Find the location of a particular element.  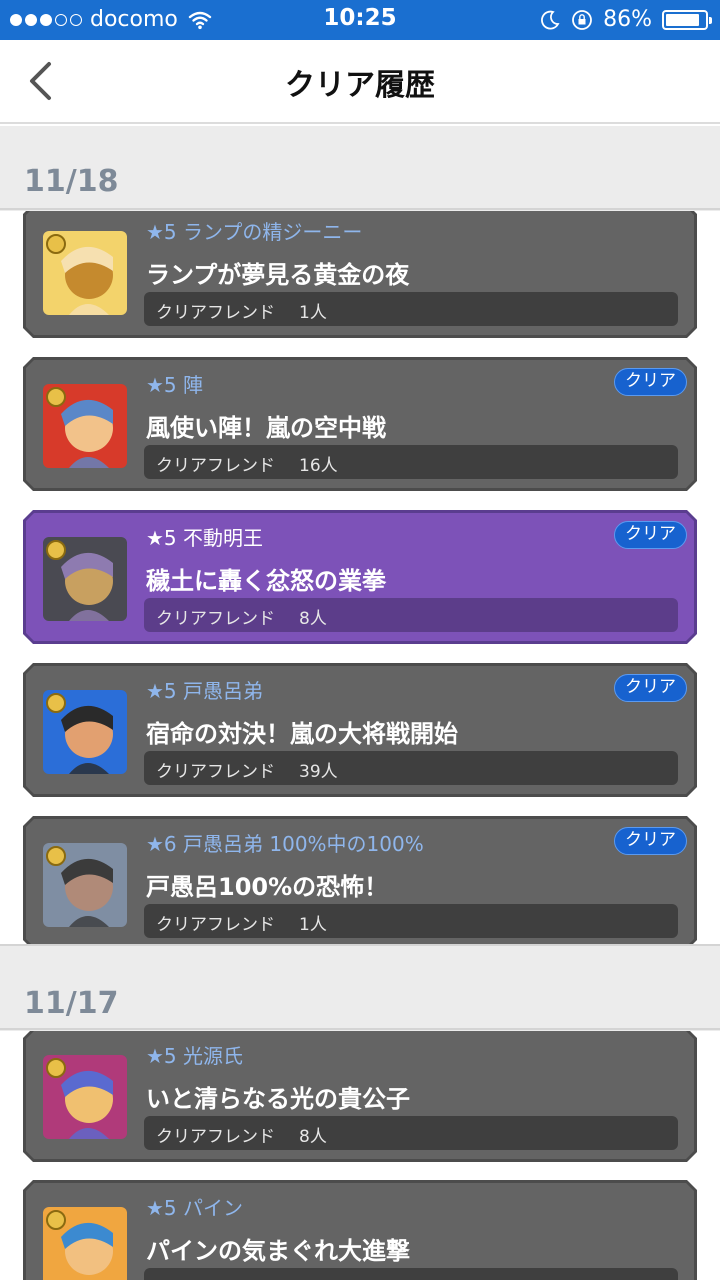

quest-title: 穢土に轟く忿怒の業拳 is located at coordinates (266, 581).